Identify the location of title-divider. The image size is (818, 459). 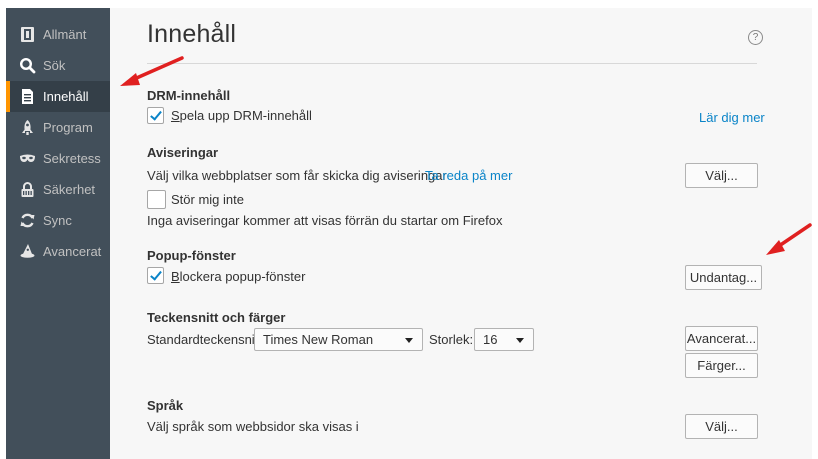
(452, 63).